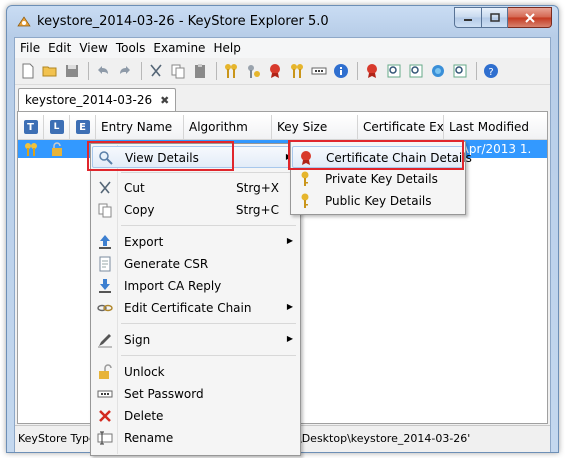  I want to click on header-lock: L, so click(57, 127).